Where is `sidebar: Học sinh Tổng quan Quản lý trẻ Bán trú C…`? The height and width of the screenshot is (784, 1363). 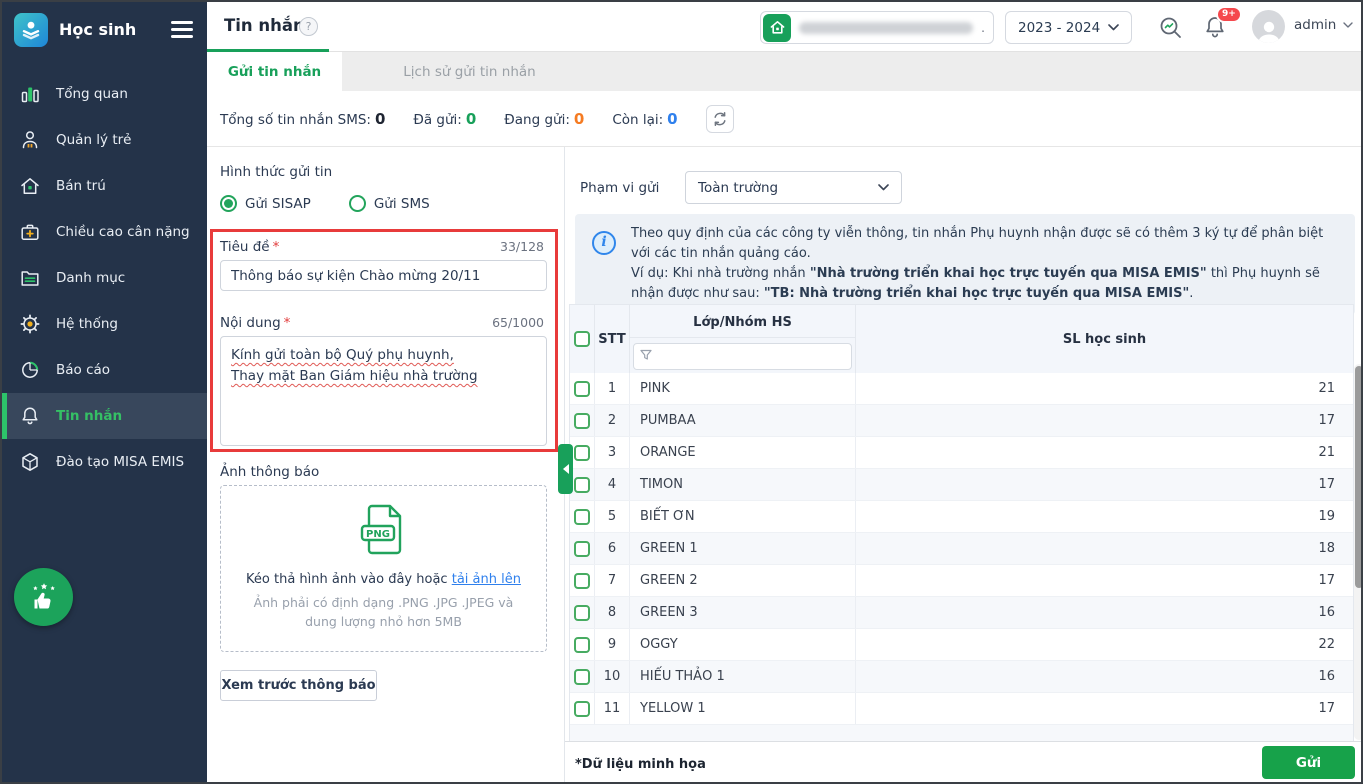 sidebar: Học sinh Tổng quan Quản lý trẻ Bán trú C… is located at coordinates (104, 392).